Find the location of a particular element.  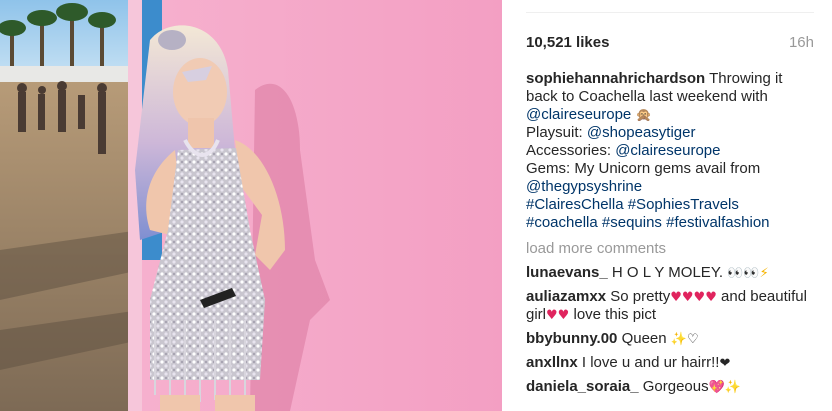

caption-line: Gems: My Unicorn gems avail from is located at coordinates (672, 169).